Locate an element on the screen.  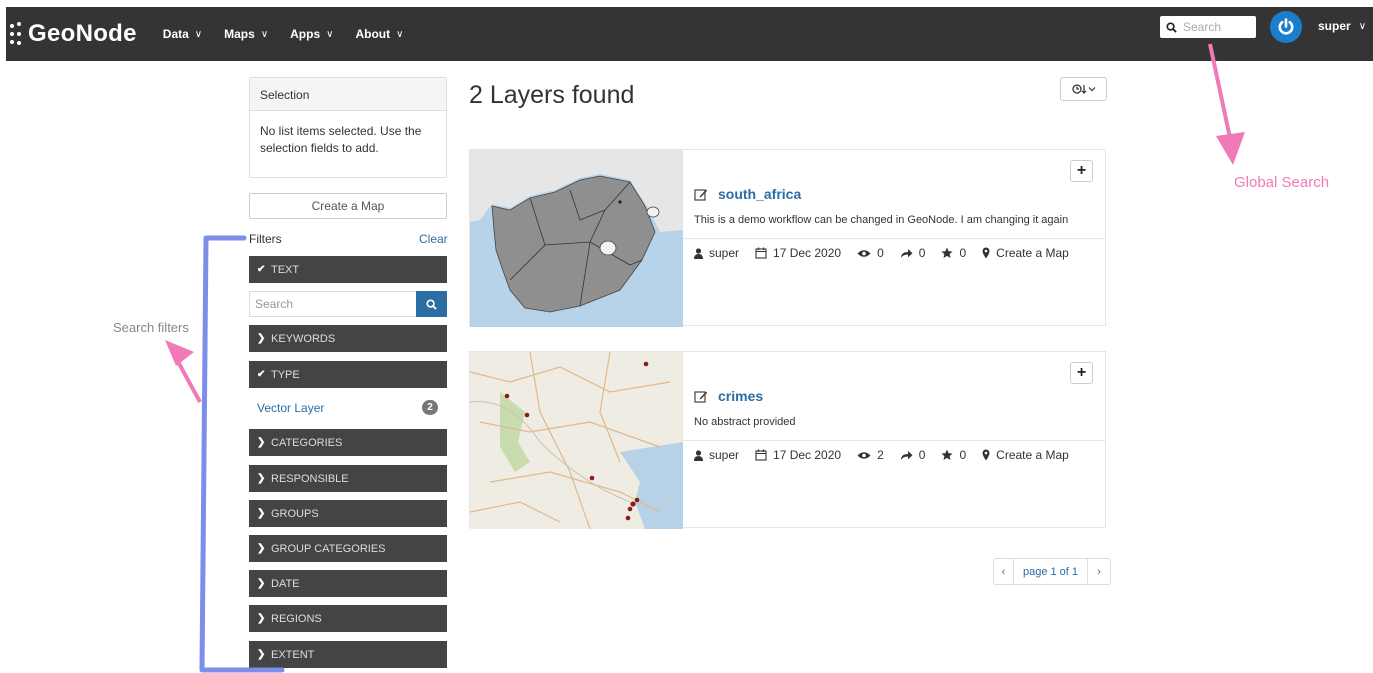
text-search is located at coordinates (348, 304).